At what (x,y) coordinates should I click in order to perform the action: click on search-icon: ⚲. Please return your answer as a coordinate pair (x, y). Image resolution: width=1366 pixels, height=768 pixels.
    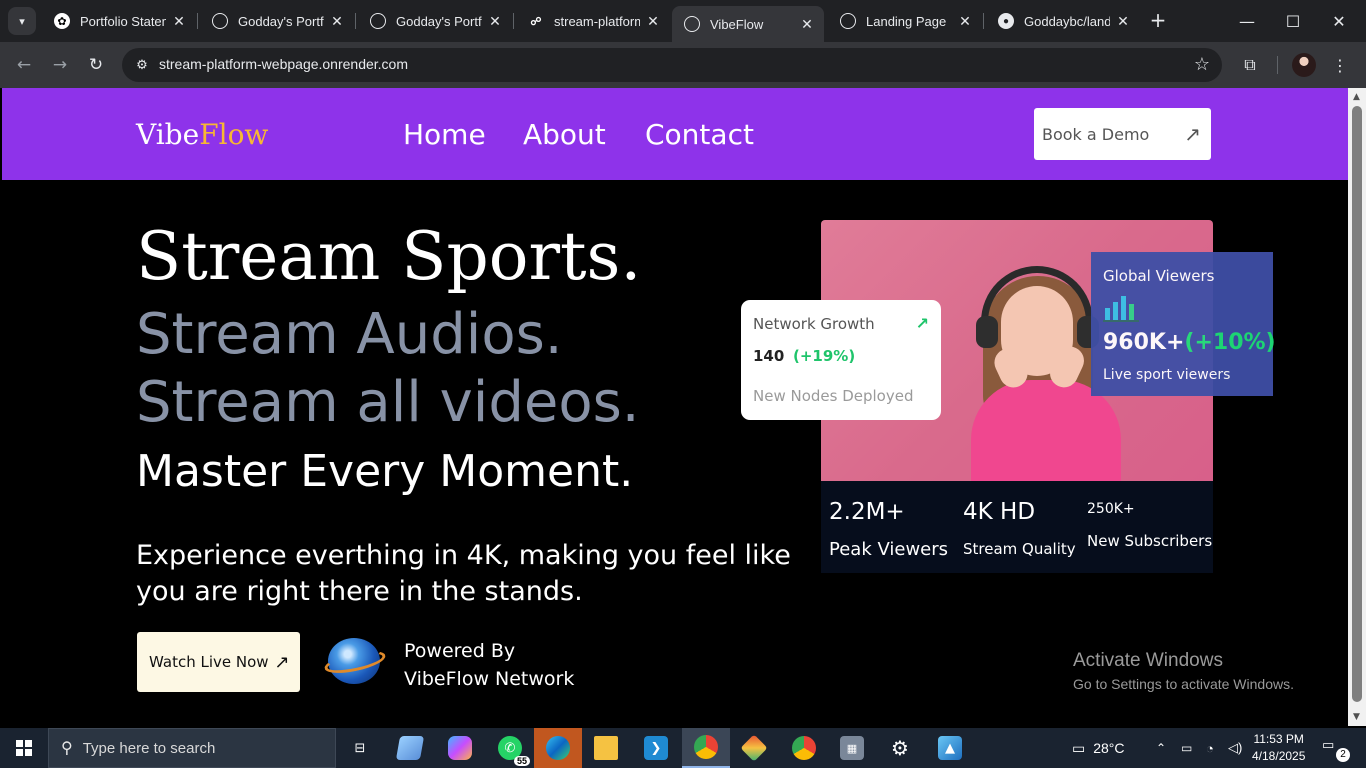
    Looking at the image, I should click on (67, 748).